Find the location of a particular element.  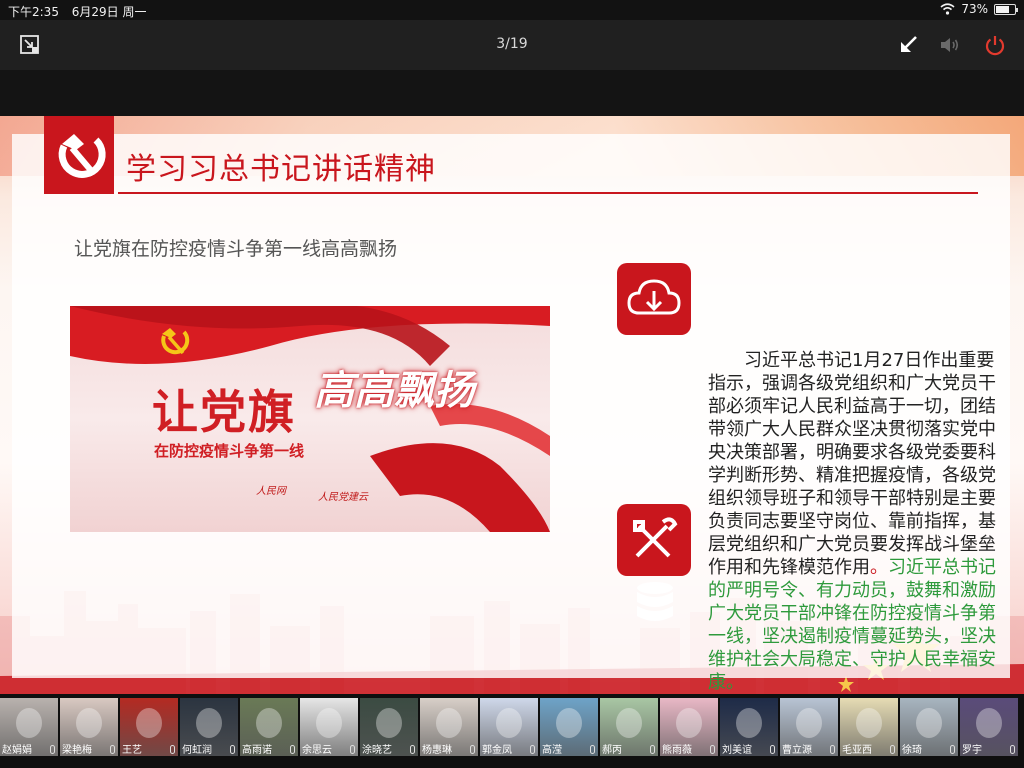

participant-tile: 罗宇 is located at coordinates (989, 727).